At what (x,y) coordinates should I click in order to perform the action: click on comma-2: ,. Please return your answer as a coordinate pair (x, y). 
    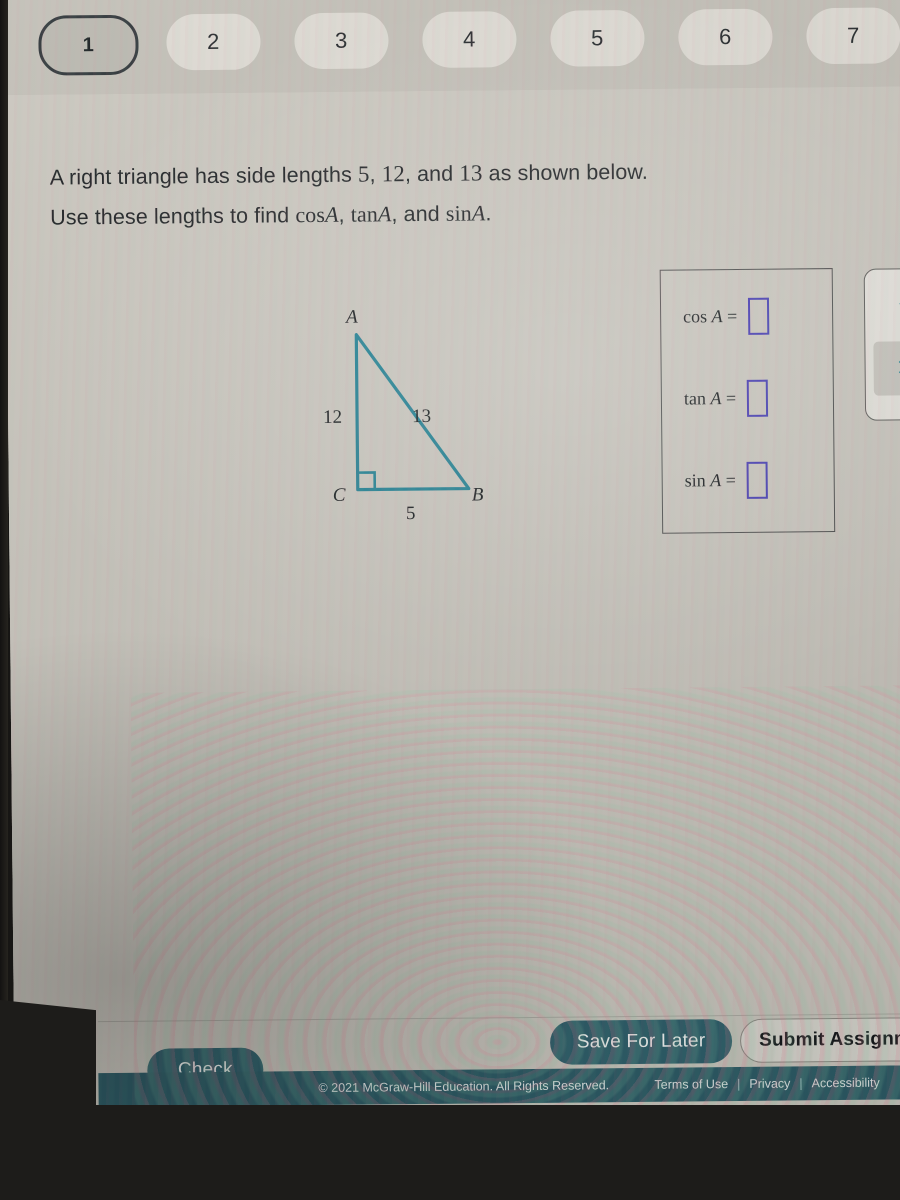
    Looking at the image, I should click on (344, 214).